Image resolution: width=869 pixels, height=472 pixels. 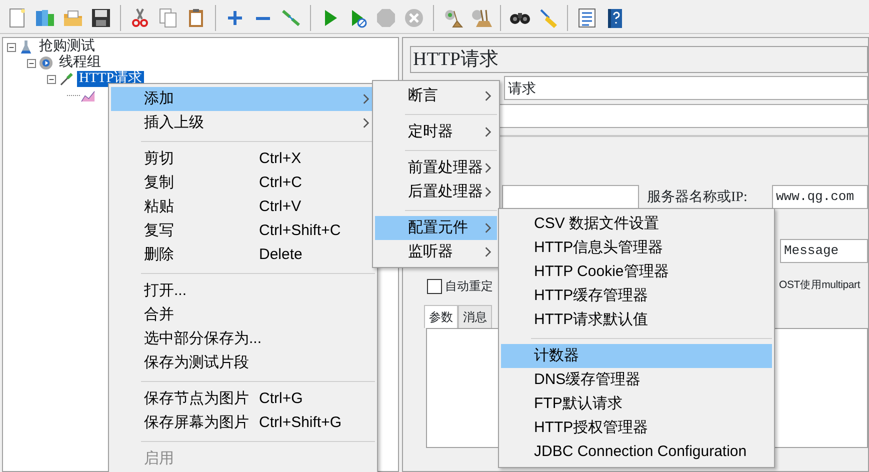 What do you see at coordinates (140, 18) in the screenshot?
I see `scissors-icon` at bounding box center [140, 18].